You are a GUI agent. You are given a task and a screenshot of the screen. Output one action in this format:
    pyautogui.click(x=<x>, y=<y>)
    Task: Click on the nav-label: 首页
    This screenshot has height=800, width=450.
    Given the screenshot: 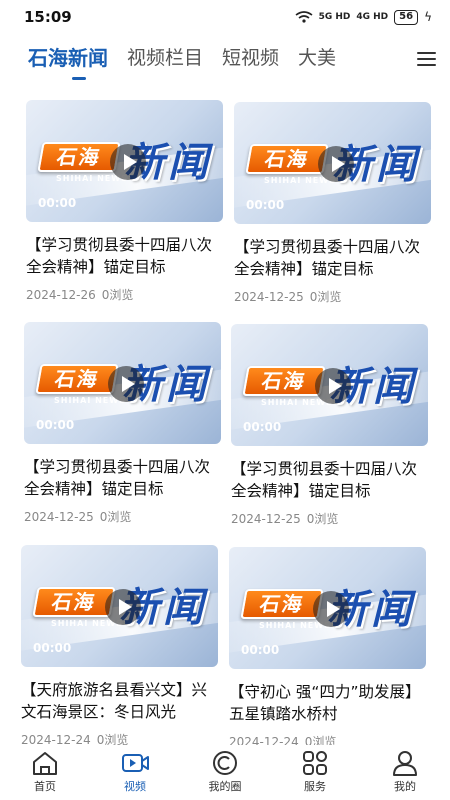 What is the action you would take?
    pyautogui.click(x=45, y=786)
    